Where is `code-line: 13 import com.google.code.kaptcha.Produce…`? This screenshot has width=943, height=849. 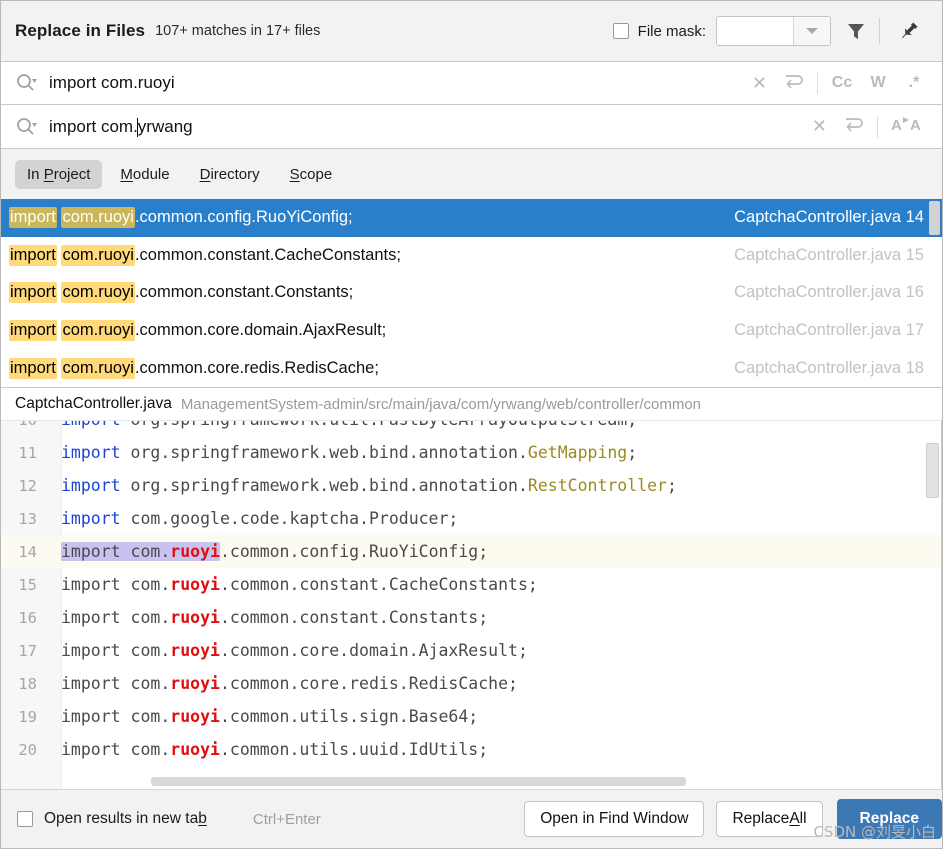 code-line: 13 import com.google.code.kaptcha.Produce… is located at coordinates (471, 518).